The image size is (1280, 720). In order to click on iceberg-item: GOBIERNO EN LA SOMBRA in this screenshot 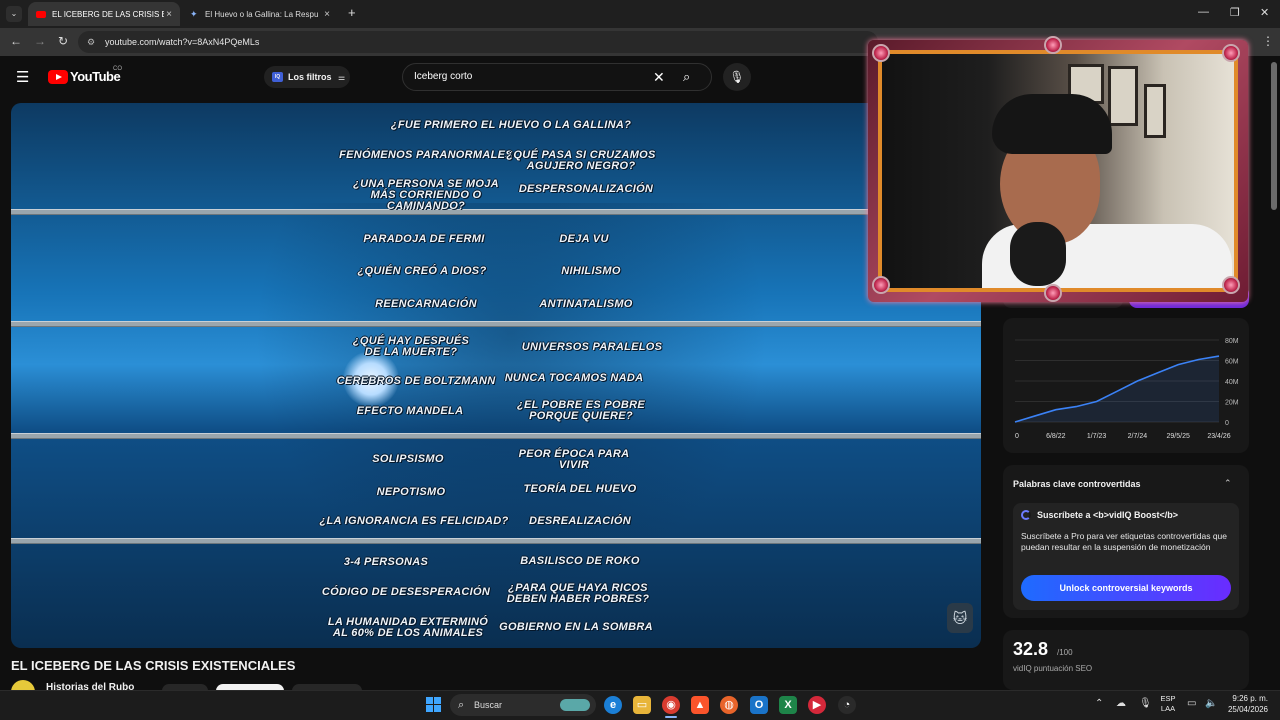, I will do `click(576, 627)`.